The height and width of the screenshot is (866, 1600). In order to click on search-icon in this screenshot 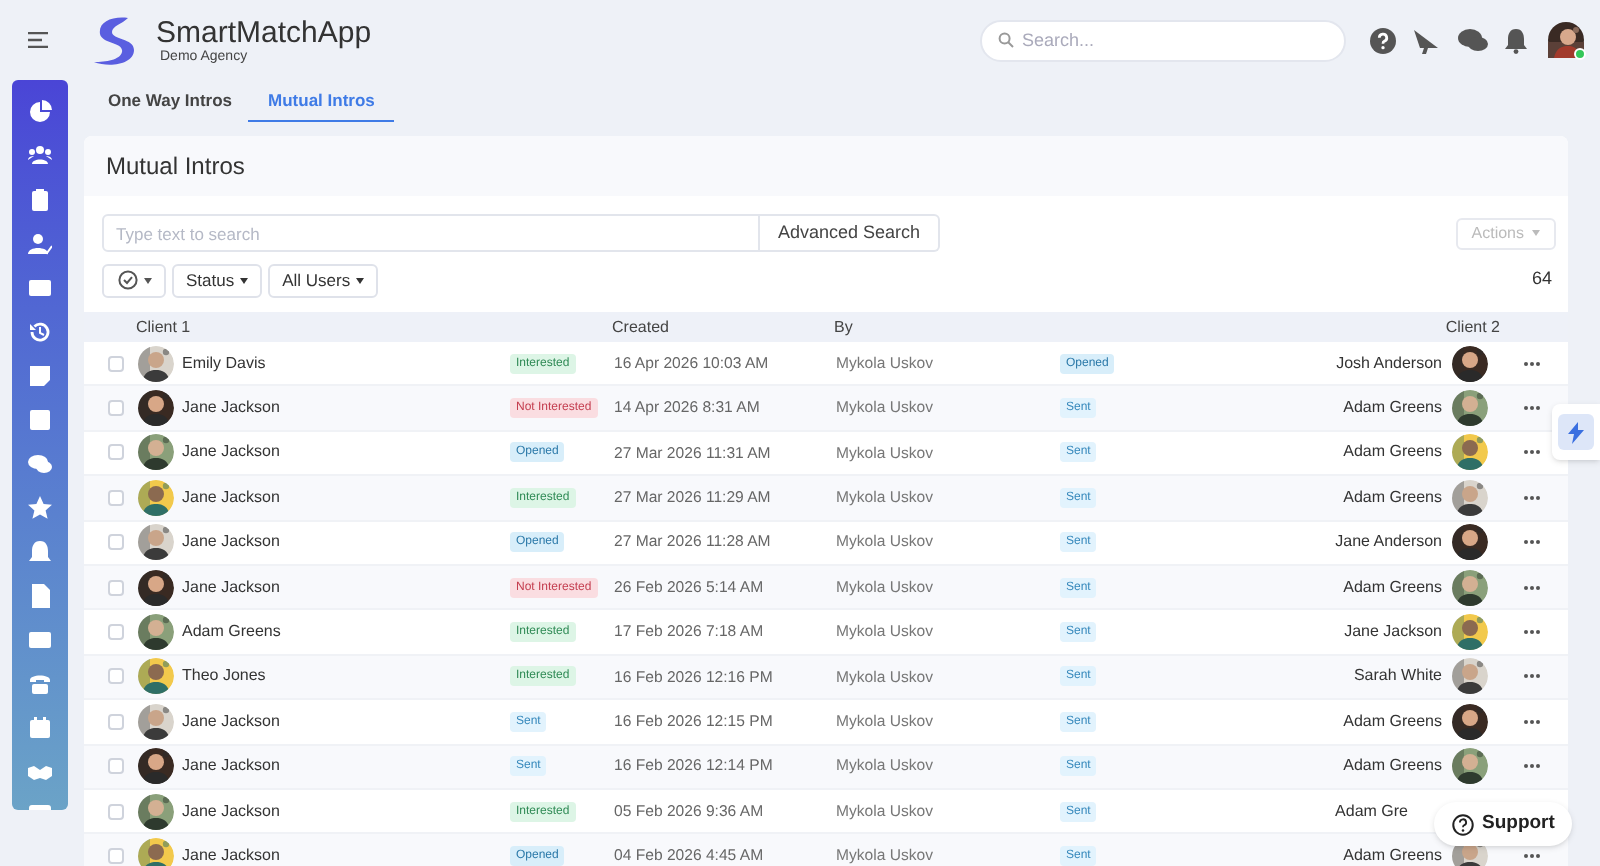, I will do `click(1006, 40)`.